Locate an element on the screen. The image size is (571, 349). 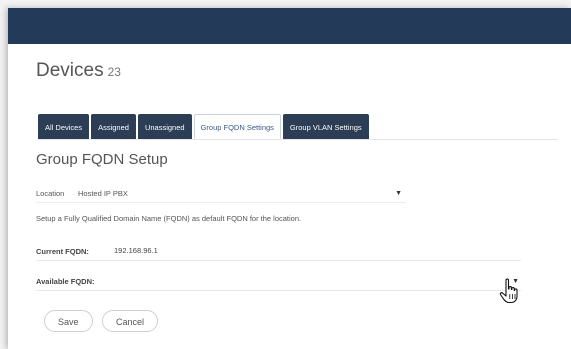
current-fqdn-field is located at coordinates (317, 251).